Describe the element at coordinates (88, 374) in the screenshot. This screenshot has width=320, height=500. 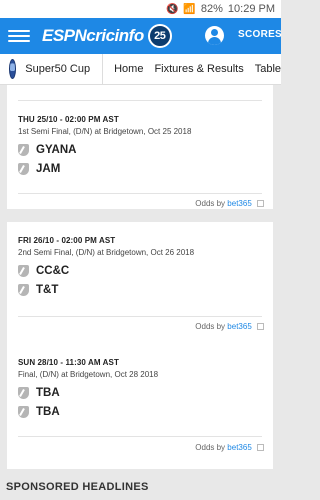
I see `match-detail: Final, (D/N) at Bridgetown, Oct 28 2018` at that location.